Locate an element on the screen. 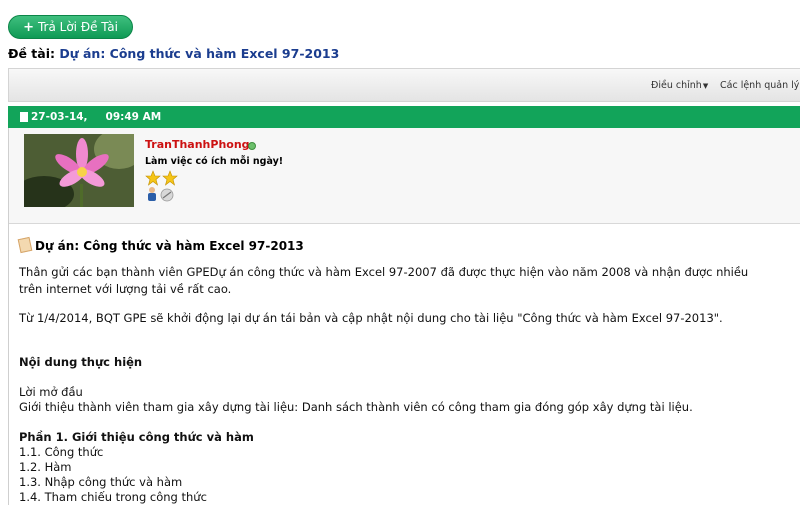  list-item: 1.1. Công thức is located at coordinates (61, 452).